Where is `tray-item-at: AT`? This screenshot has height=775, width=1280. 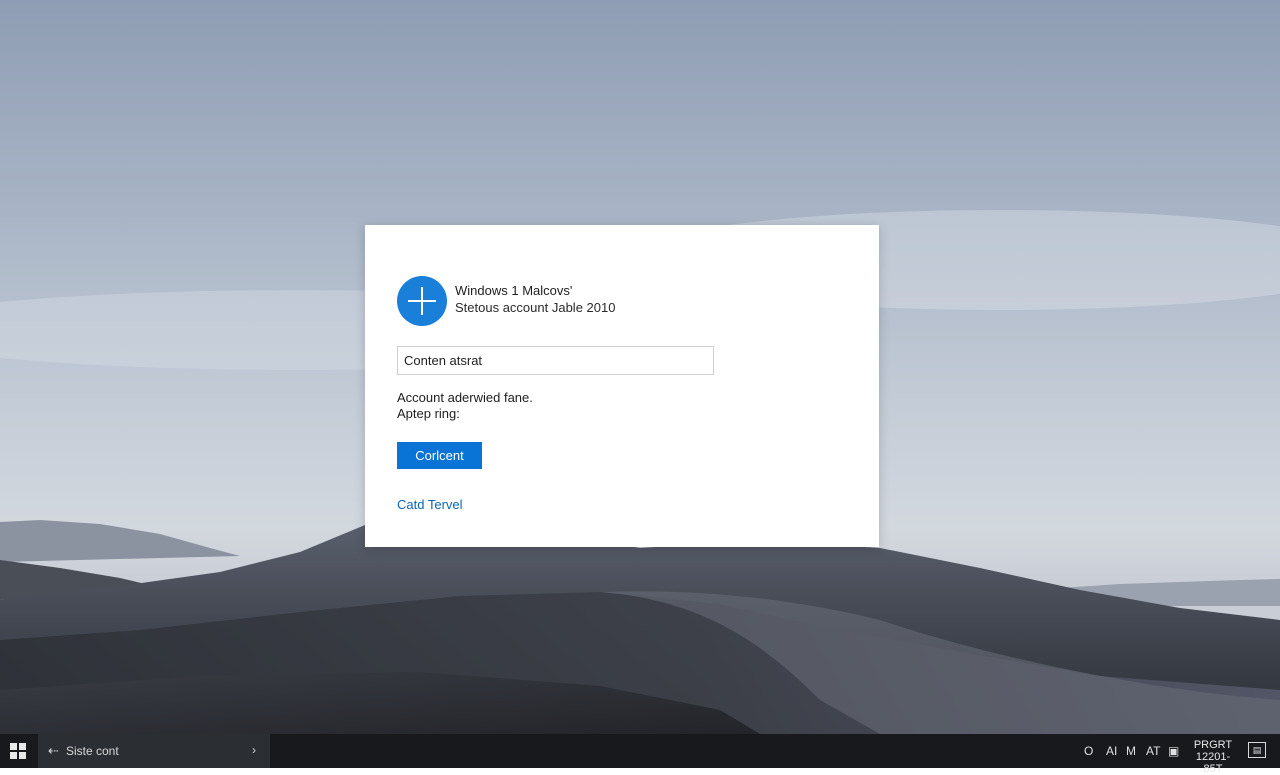 tray-item-at: AT is located at coordinates (1153, 751).